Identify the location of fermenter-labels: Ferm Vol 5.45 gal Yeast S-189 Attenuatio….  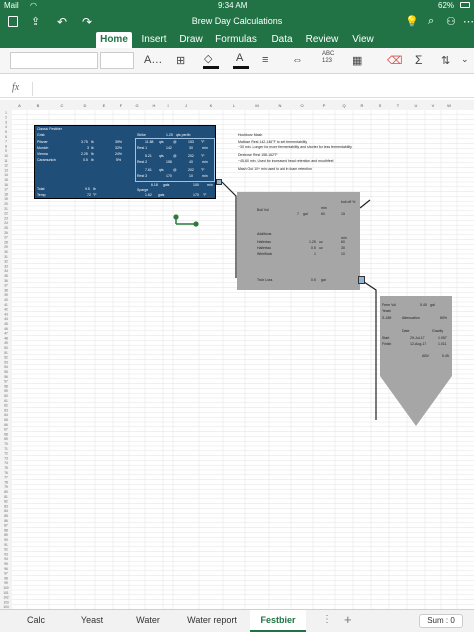
(416, 336).